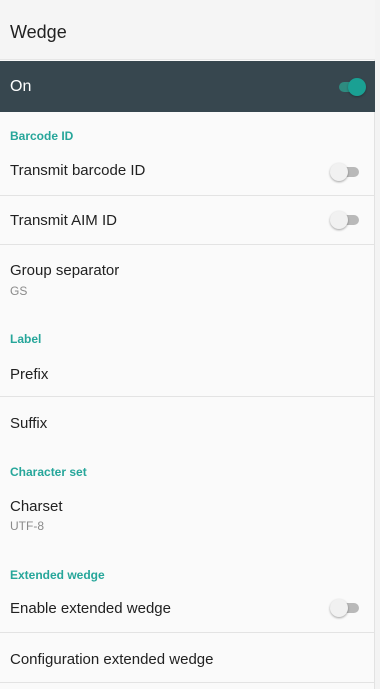  I want to click on setting-suffix: Suffix, so click(187, 421).